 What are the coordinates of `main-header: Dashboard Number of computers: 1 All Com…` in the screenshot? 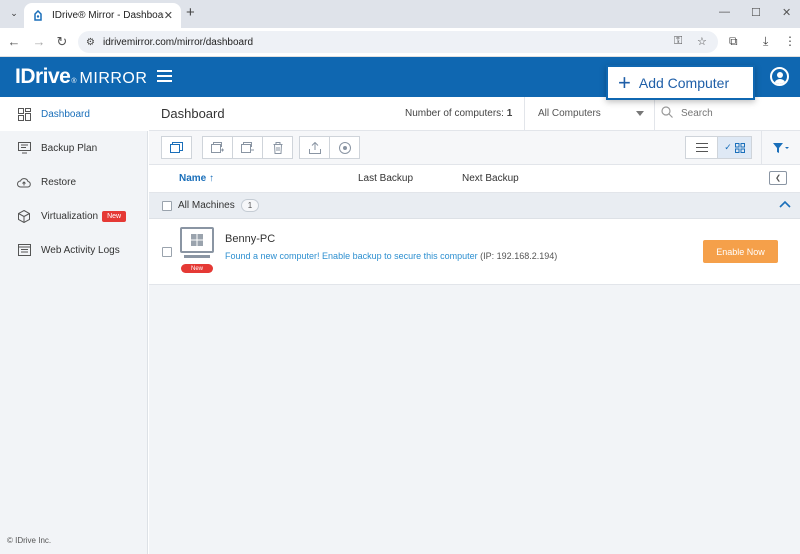 It's located at (474, 114).